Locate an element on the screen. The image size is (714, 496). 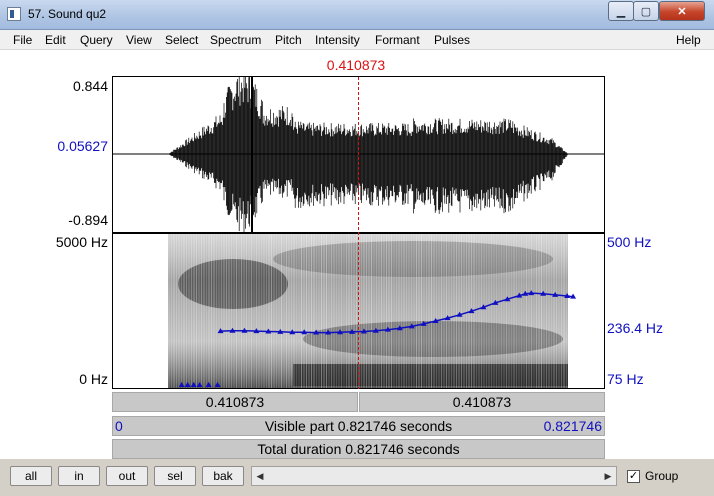
title-bar: 57. Sound qu2 ▁ ▢ ✕ is located at coordinates (357, 15).